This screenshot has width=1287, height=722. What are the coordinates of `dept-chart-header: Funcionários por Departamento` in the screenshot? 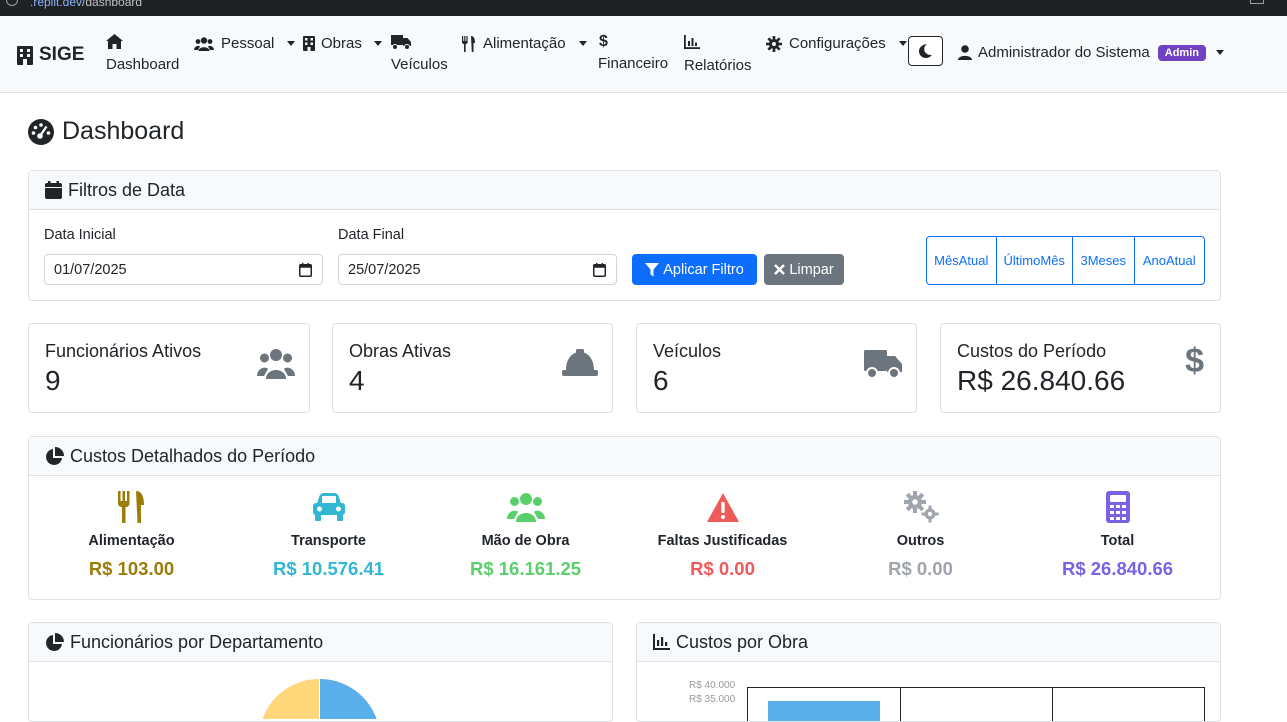 It's located at (320, 642).